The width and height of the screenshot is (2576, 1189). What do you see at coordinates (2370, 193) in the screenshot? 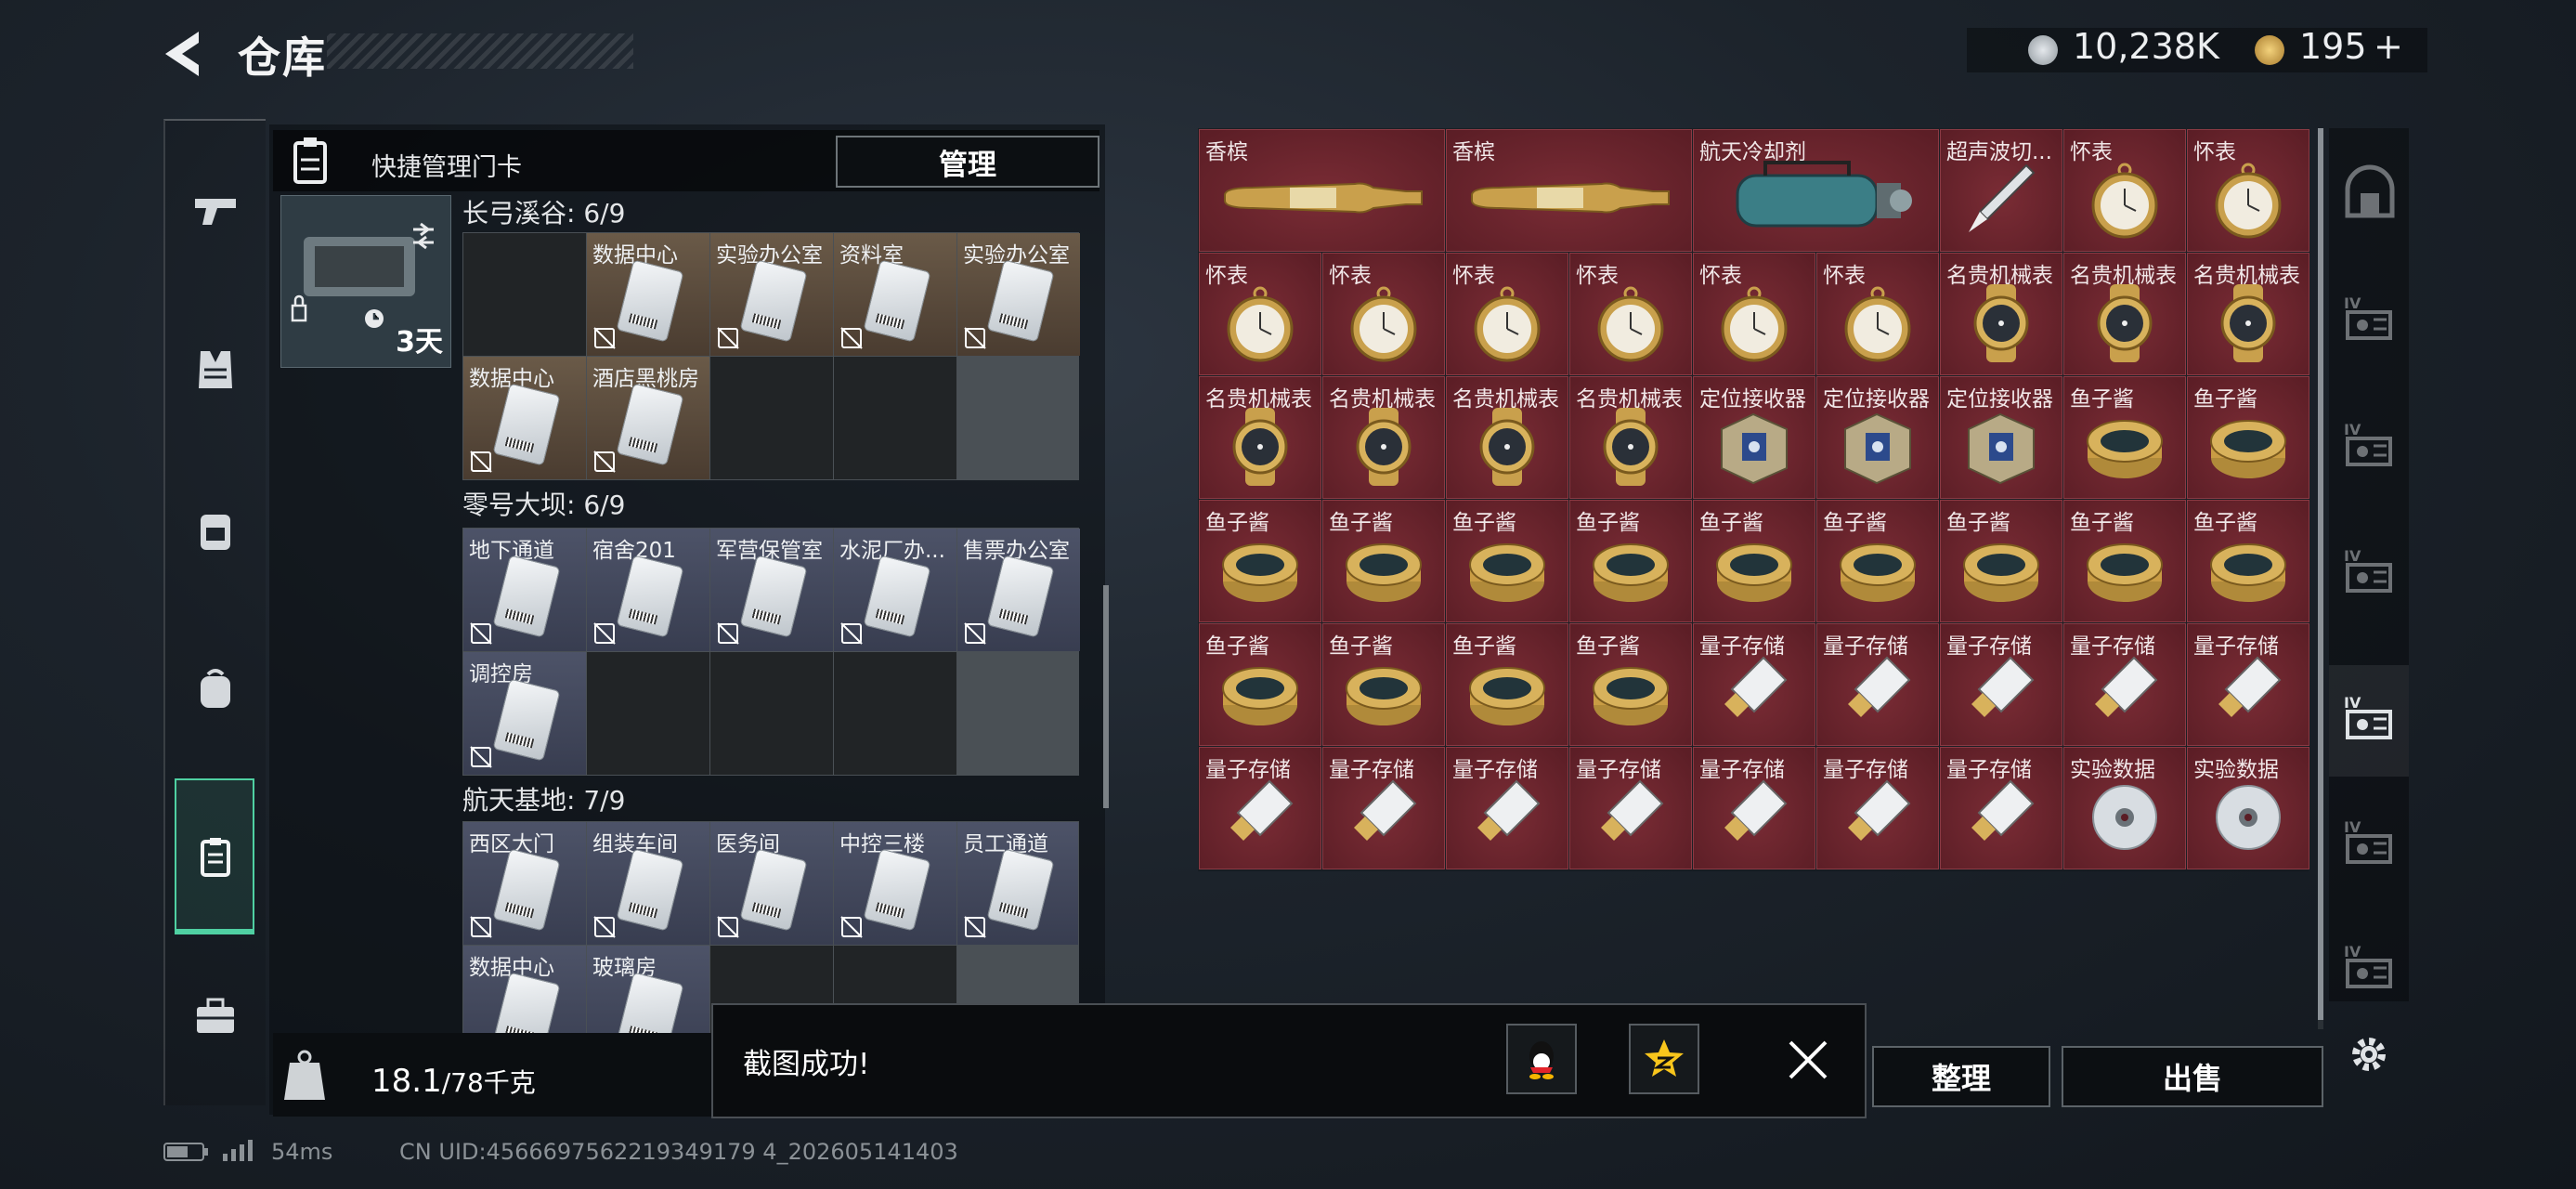
I see `vault-icon` at bounding box center [2370, 193].